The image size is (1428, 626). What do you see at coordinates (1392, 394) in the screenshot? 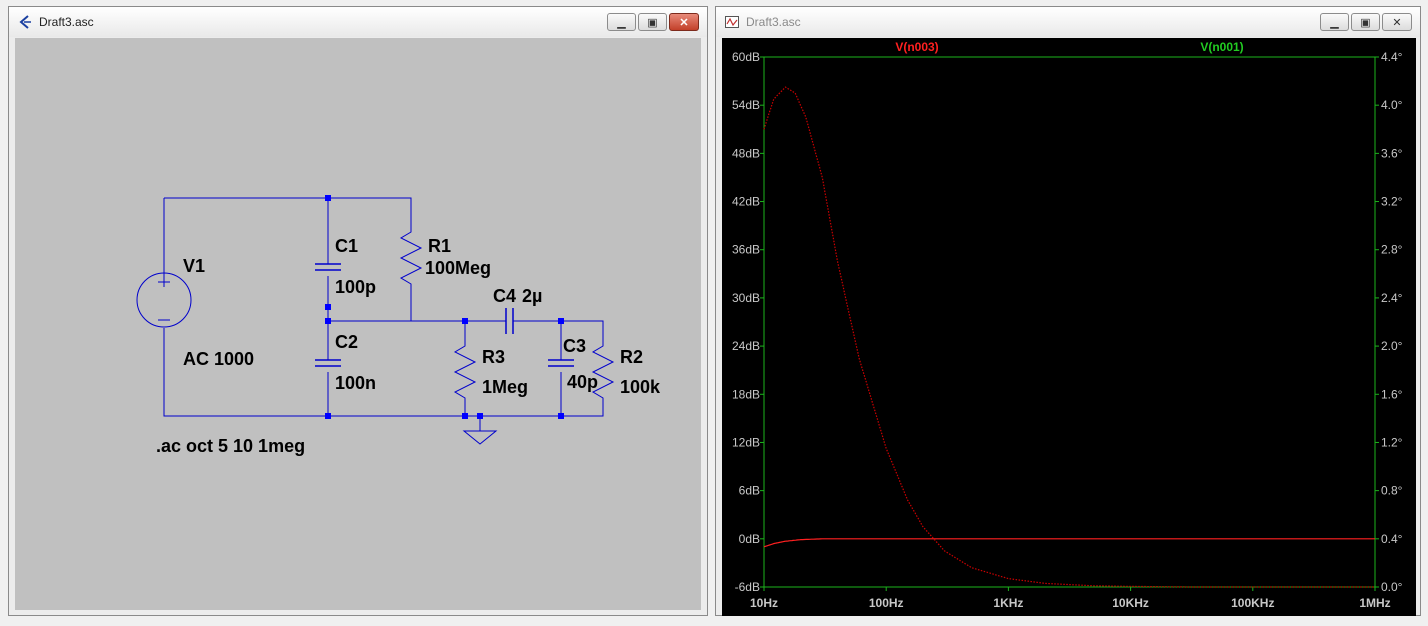
I see `right-tick-label: 1.6°` at bounding box center [1392, 394].